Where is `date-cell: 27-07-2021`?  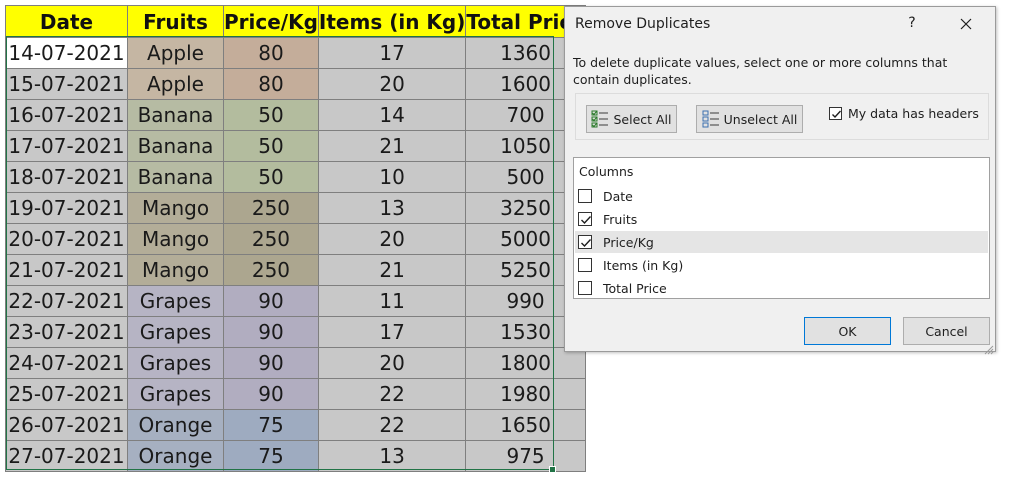 date-cell: 27-07-2021 is located at coordinates (66, 456).